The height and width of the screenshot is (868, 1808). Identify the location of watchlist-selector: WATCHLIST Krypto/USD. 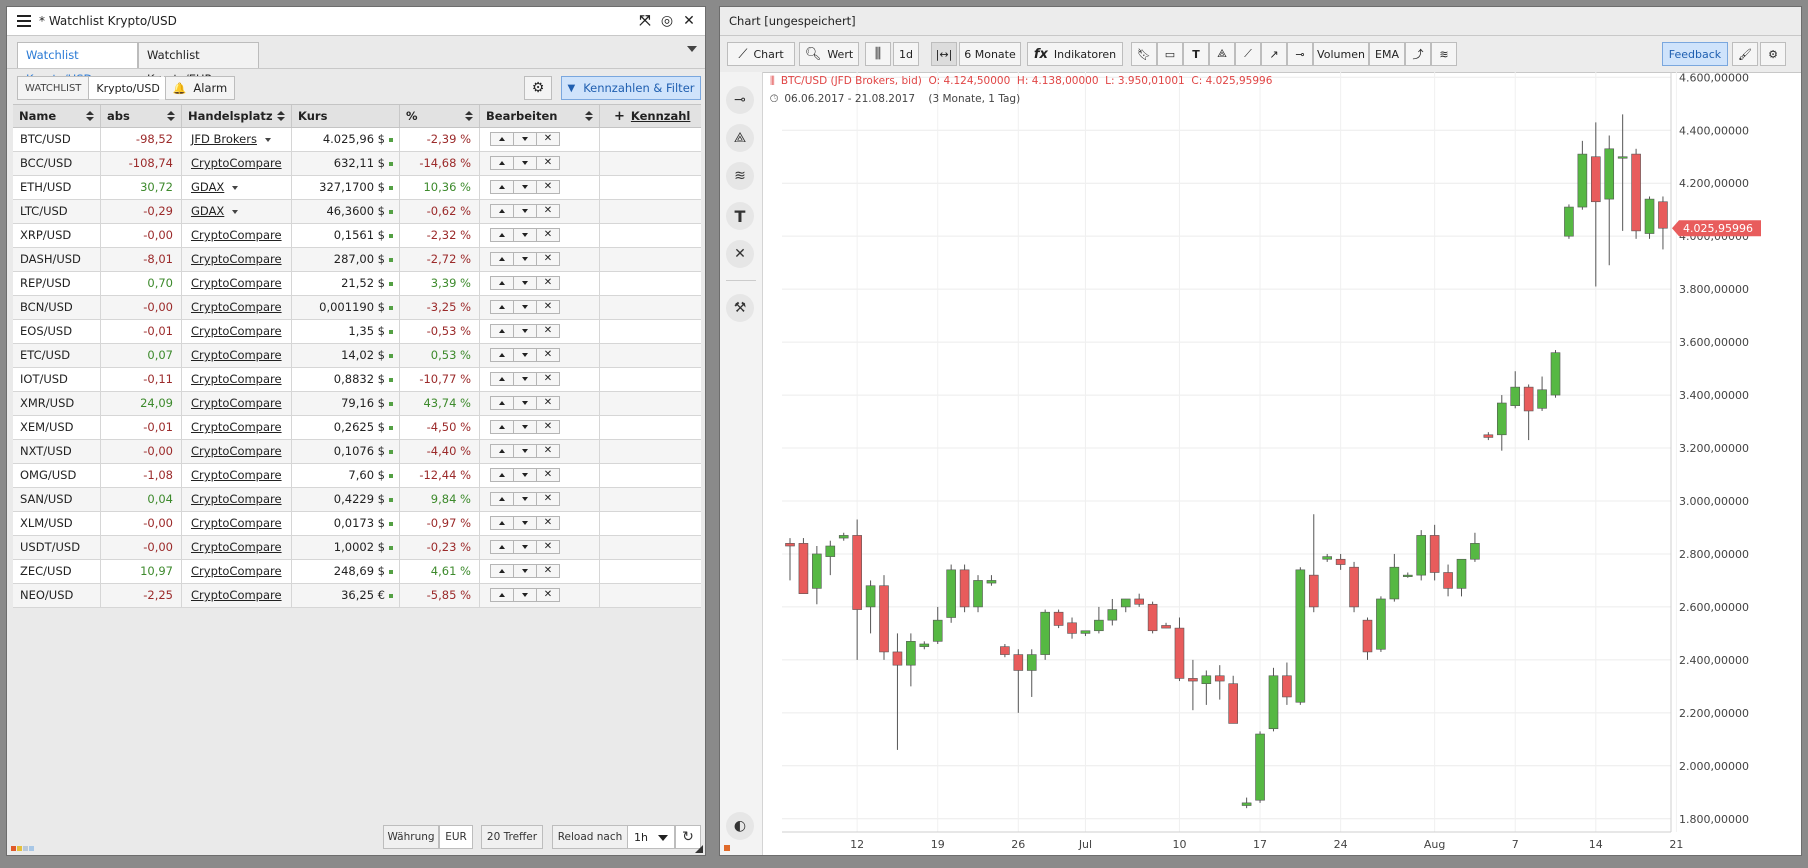
(92, 88).